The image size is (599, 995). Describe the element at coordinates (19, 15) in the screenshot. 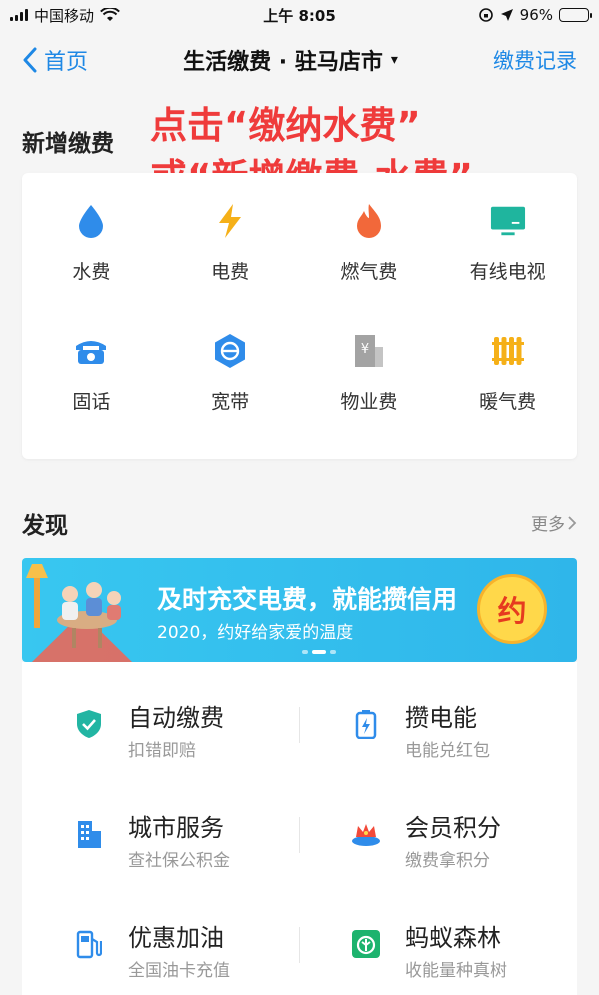

I see `signal-icon` at that location.